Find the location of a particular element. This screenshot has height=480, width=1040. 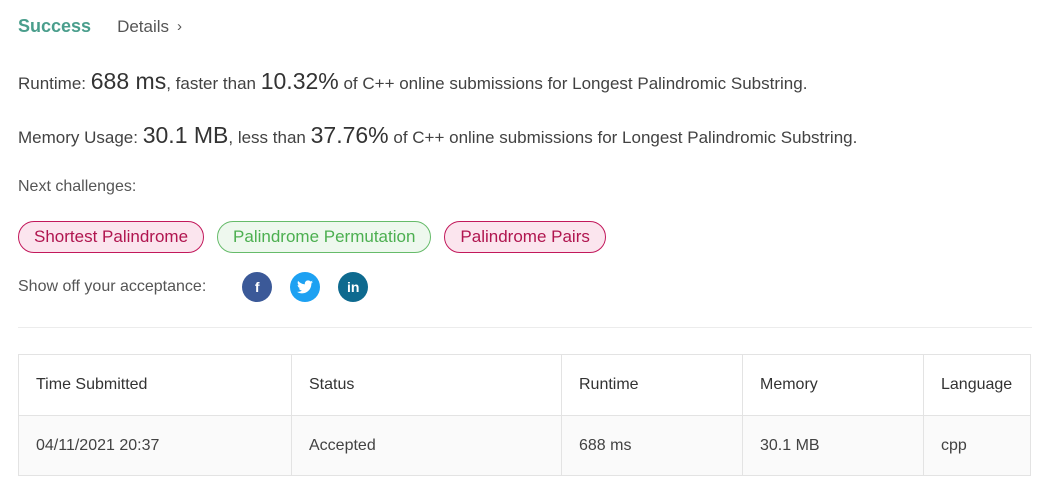

challenge-shortest-palindrome: Shortest Palindrome is located at coordinates (111, 237).